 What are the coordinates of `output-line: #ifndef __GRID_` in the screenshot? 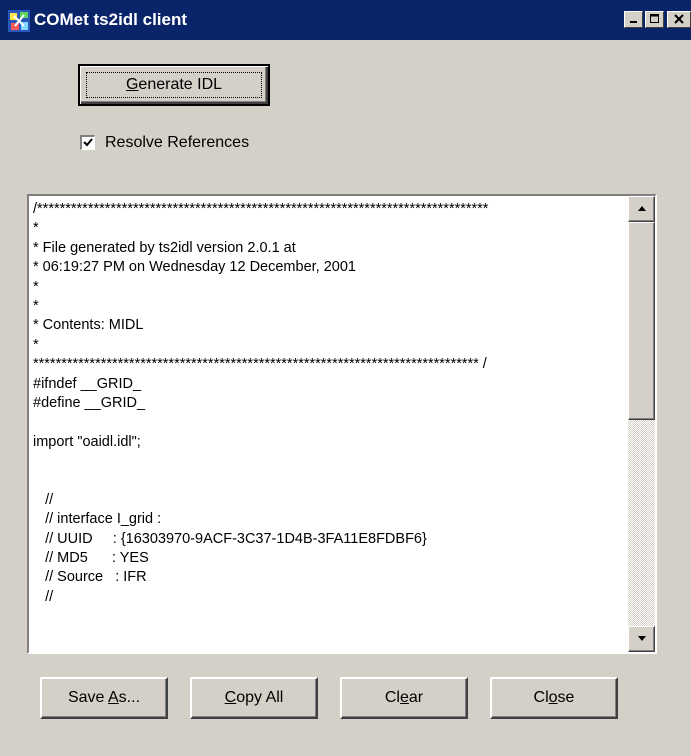 It's located at (87, 383).